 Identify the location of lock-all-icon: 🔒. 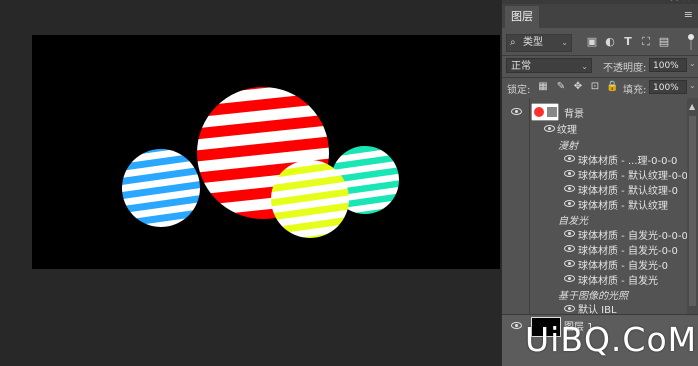
(612, 87).